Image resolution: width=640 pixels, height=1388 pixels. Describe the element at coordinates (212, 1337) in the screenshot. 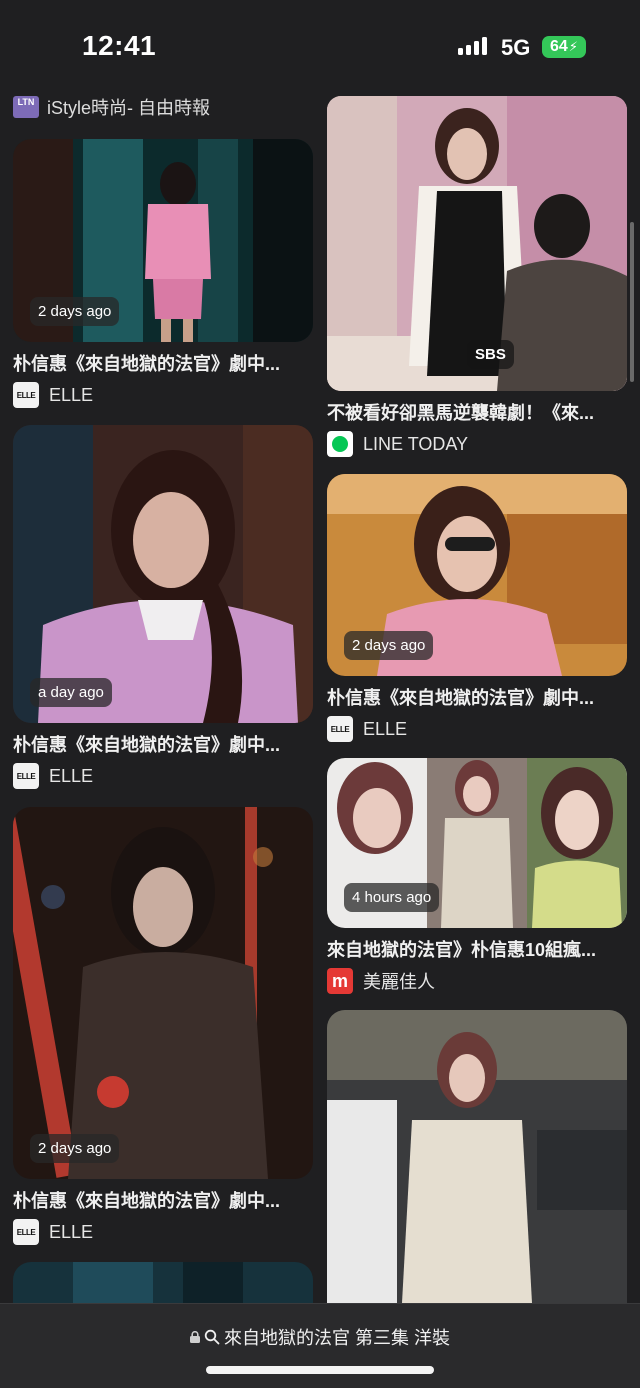

I see `search-icon` at that location.